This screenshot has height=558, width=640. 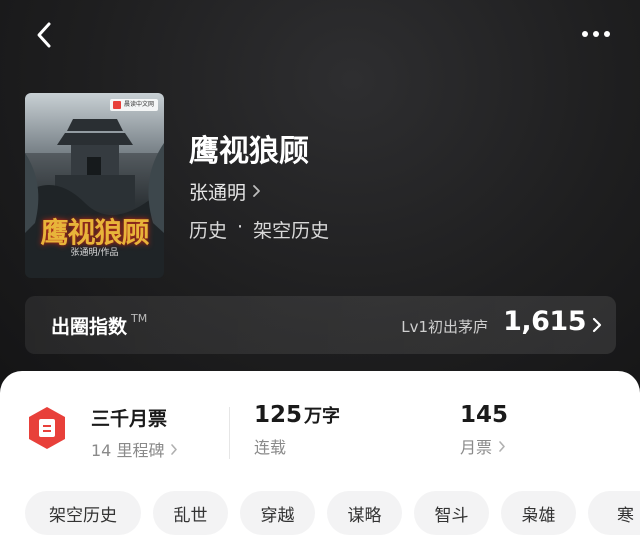 What do you see at coordinates (94, 253) in the screenshot?
I see `cover-author: 张通明/作品` at bounding box center [94, 253].